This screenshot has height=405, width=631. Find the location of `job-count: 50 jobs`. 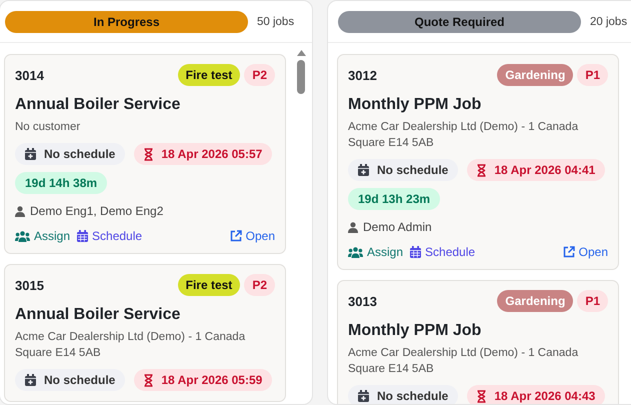

job-count: 50 jobs is located at coordinates (275, 22).